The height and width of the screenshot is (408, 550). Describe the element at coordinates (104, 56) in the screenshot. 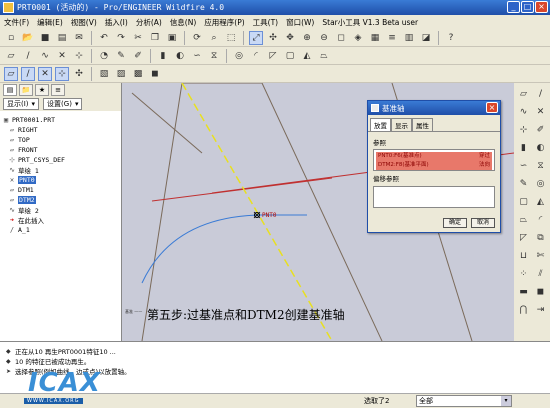

I see `analysis-icon: ◔` at that location.